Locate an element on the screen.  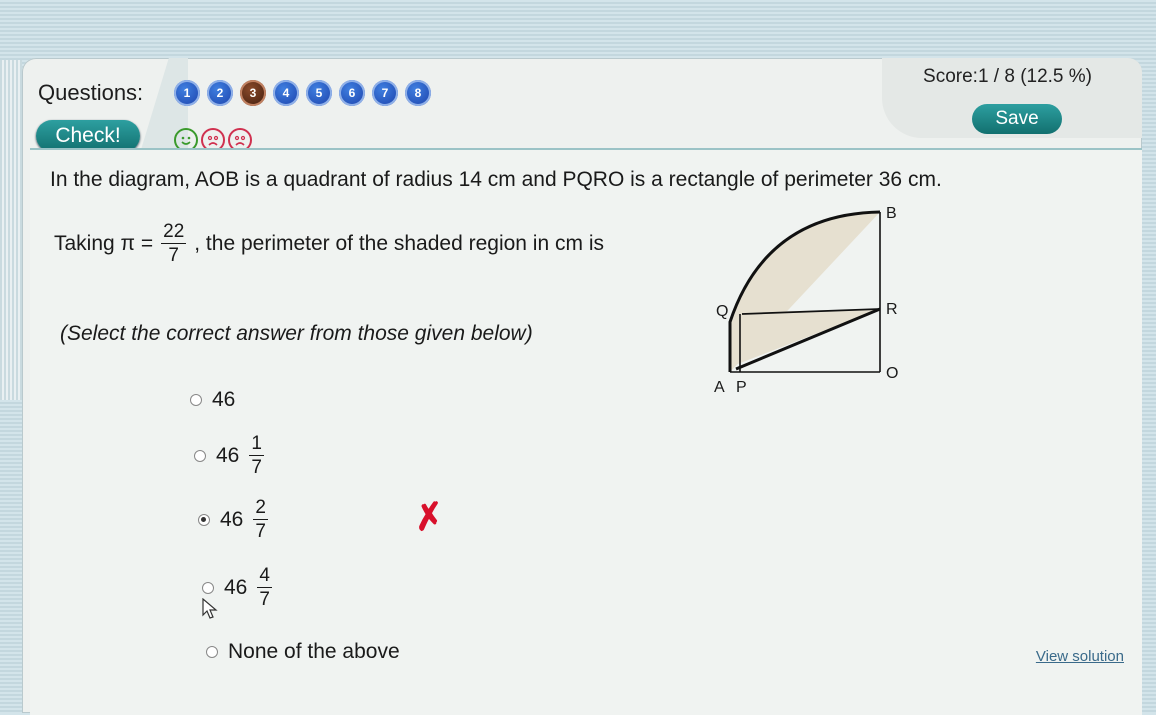
radio-button-selected is located at coordinates (204, 519).